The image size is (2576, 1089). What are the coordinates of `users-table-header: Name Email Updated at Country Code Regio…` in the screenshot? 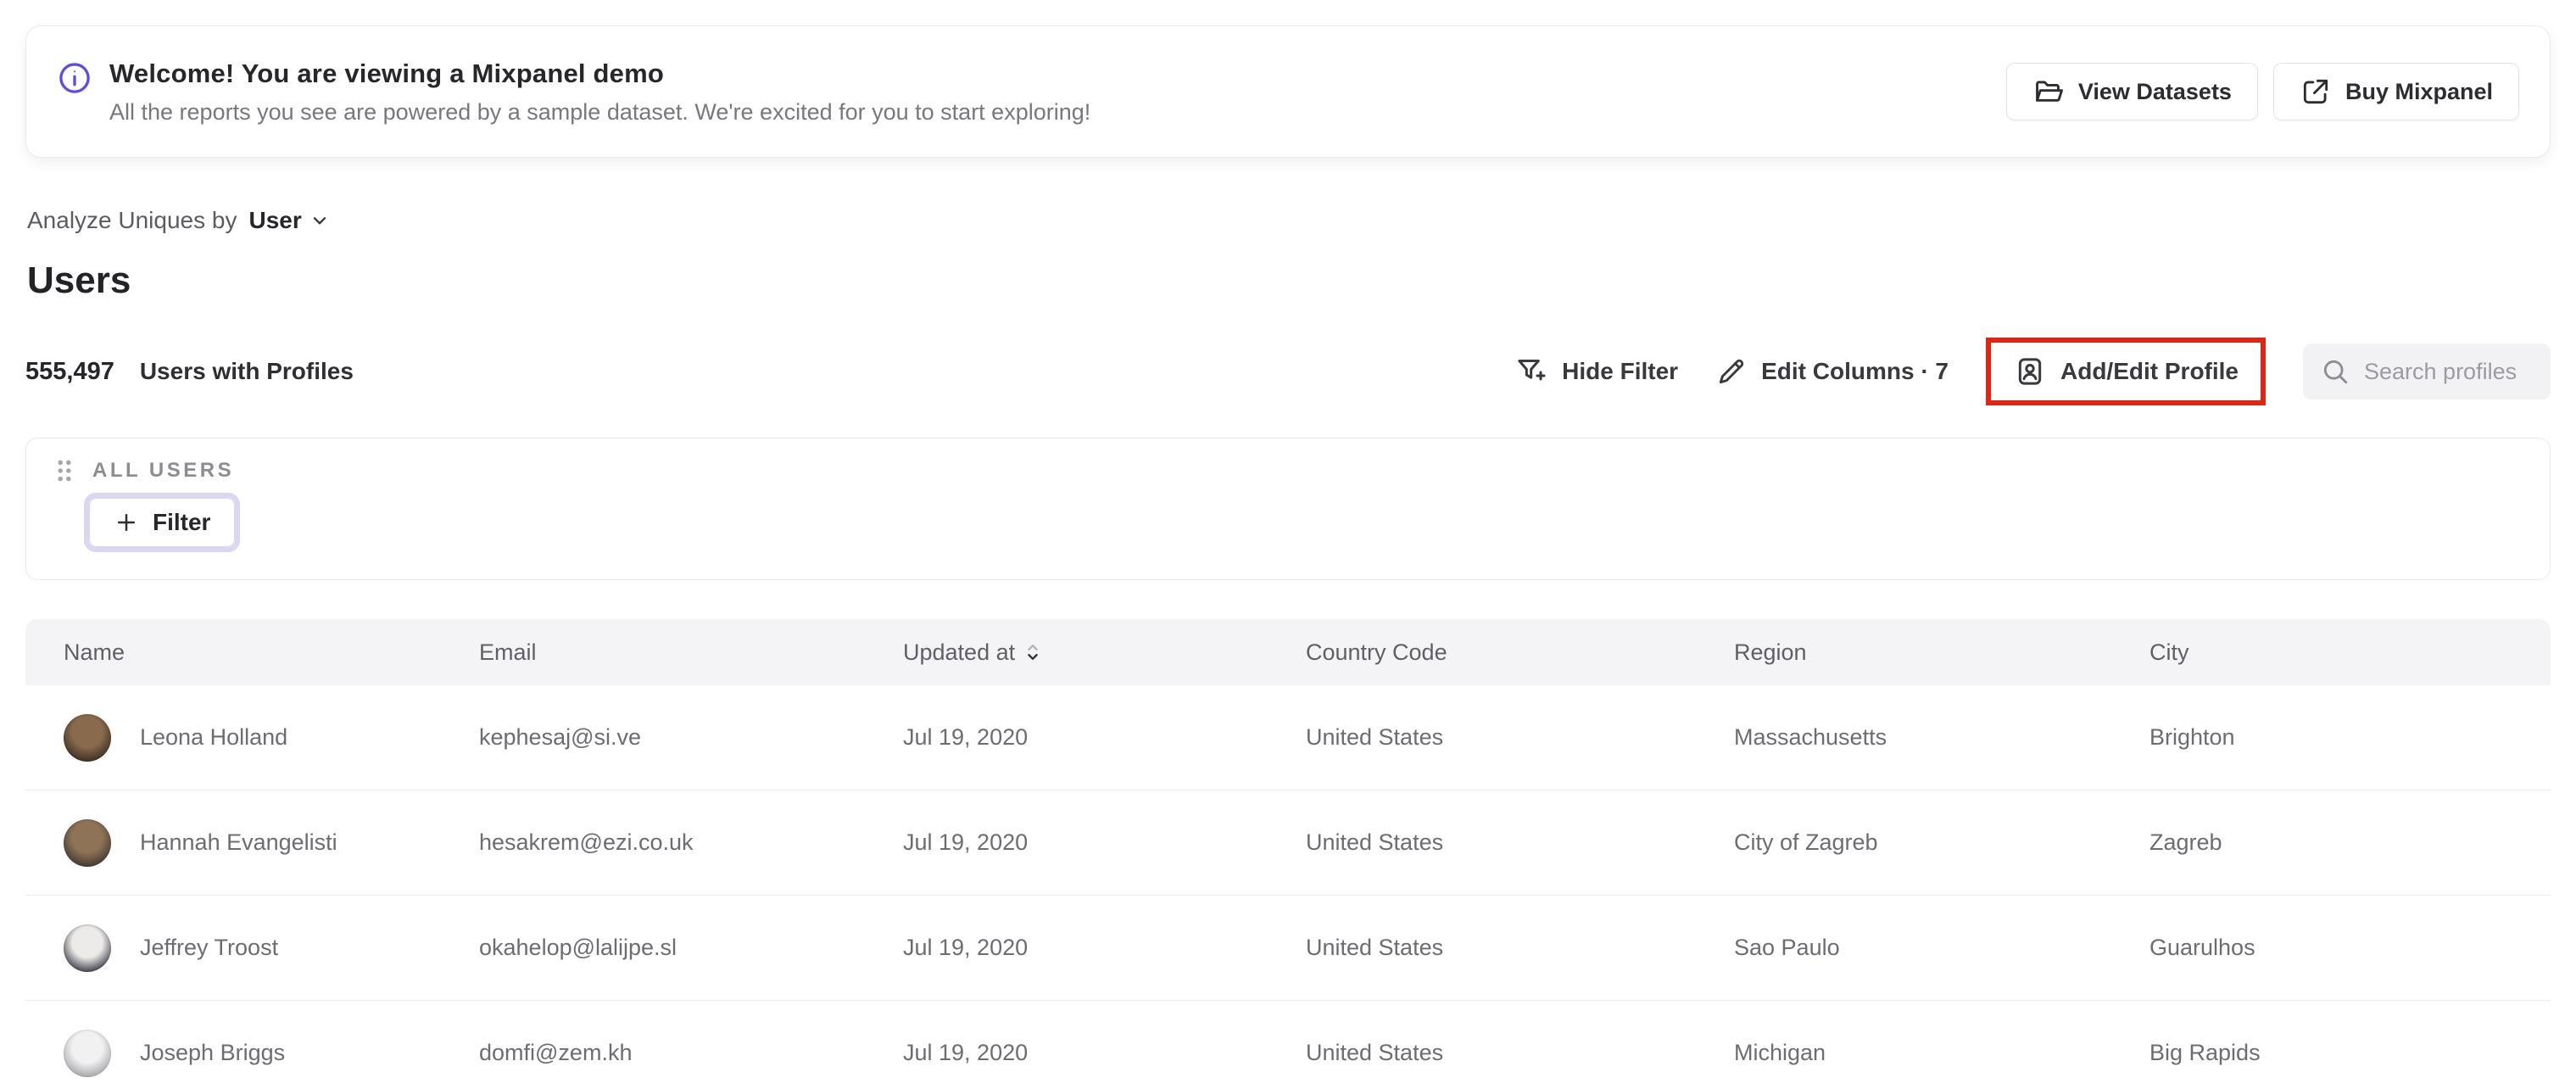 It's located at (1288, 652).